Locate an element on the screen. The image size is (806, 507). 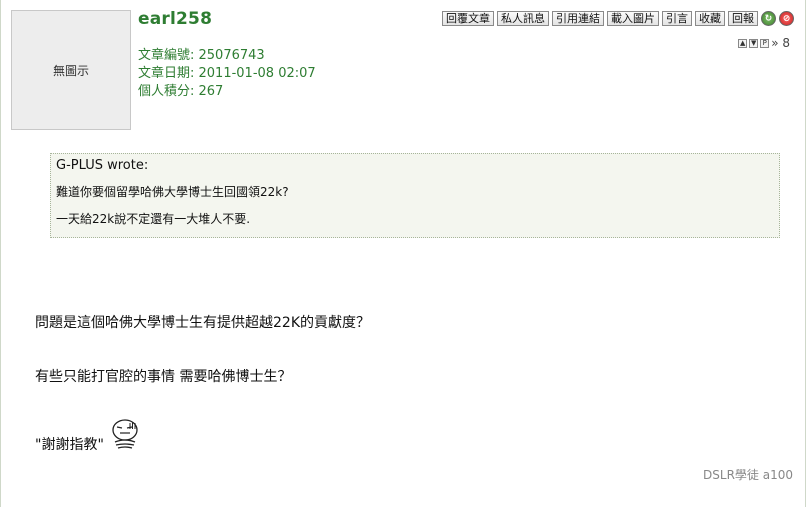
scroll-bottom-icon: ▼ is located at coordinates (754, 43).